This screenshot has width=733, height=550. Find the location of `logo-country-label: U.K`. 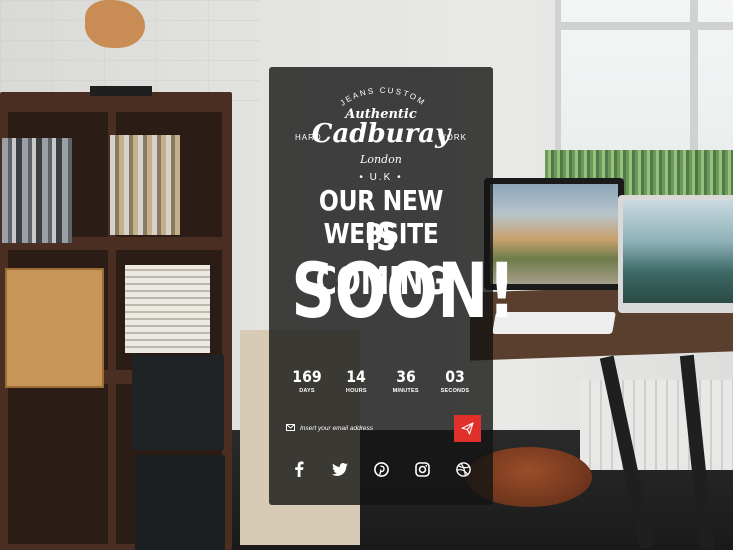

logo-country-label: U.K is located at coordinates (381, 177).